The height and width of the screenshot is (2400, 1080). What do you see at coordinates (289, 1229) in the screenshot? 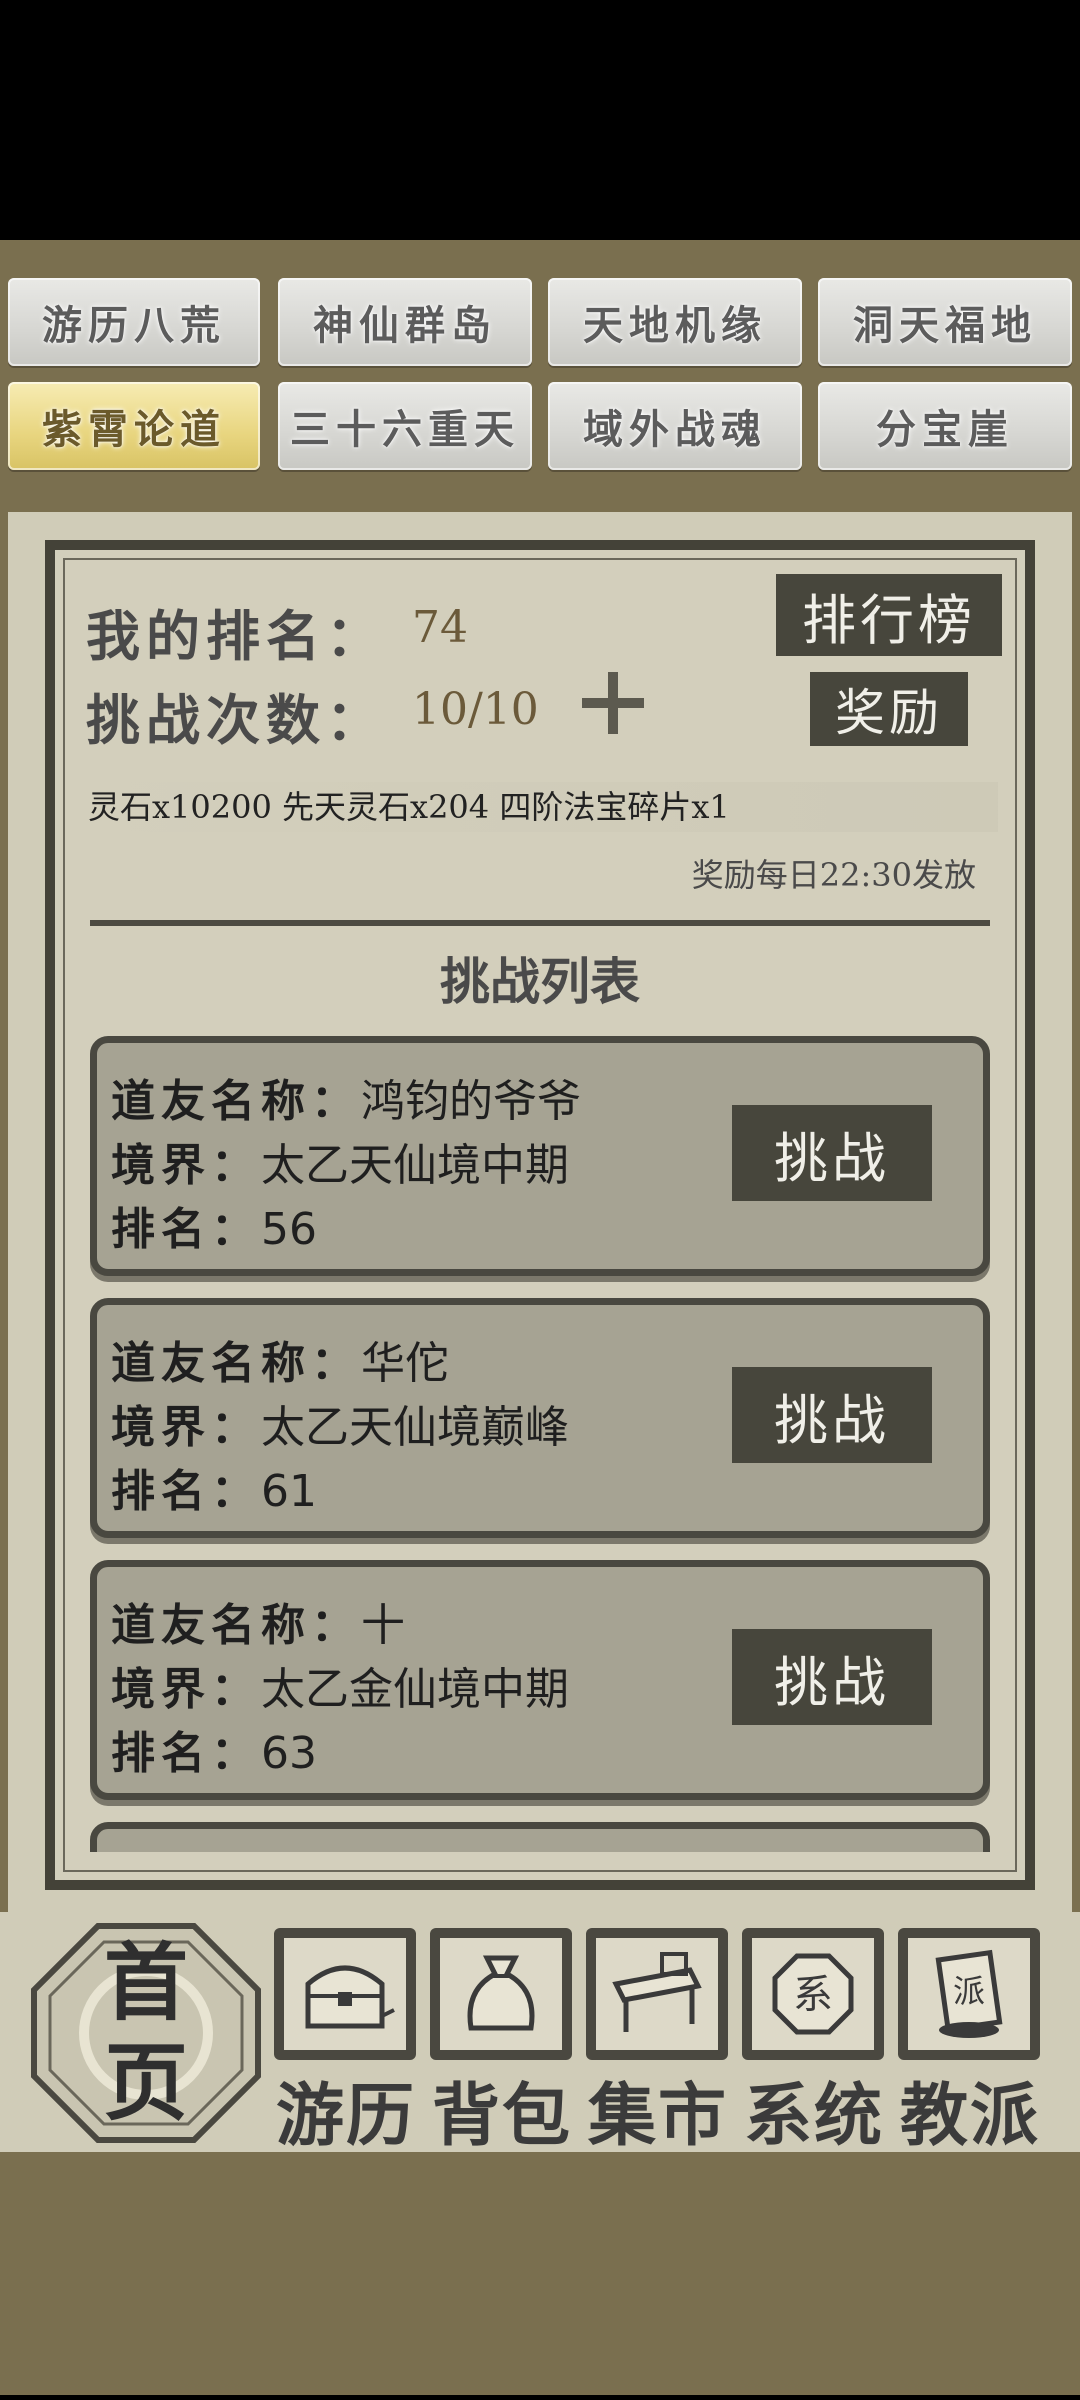
I see `opponent-rank: 56` at bounding box center [289, 1229].